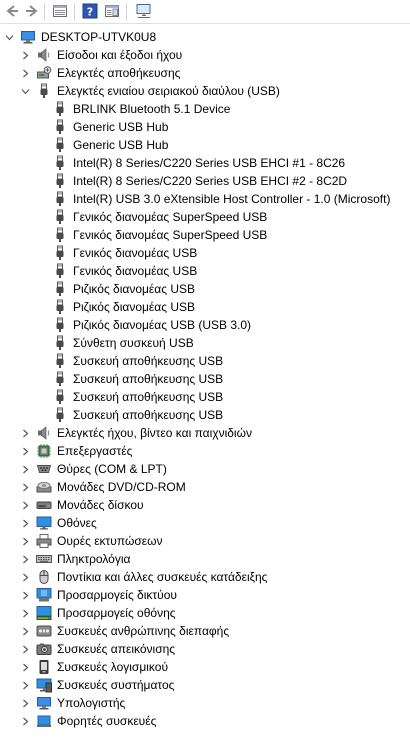  Describe the element at coordinates (170, 217) in the screenshot. I see `tree-device-item-label: Γενικός διανομέας SuperSpeed USB` at that location.